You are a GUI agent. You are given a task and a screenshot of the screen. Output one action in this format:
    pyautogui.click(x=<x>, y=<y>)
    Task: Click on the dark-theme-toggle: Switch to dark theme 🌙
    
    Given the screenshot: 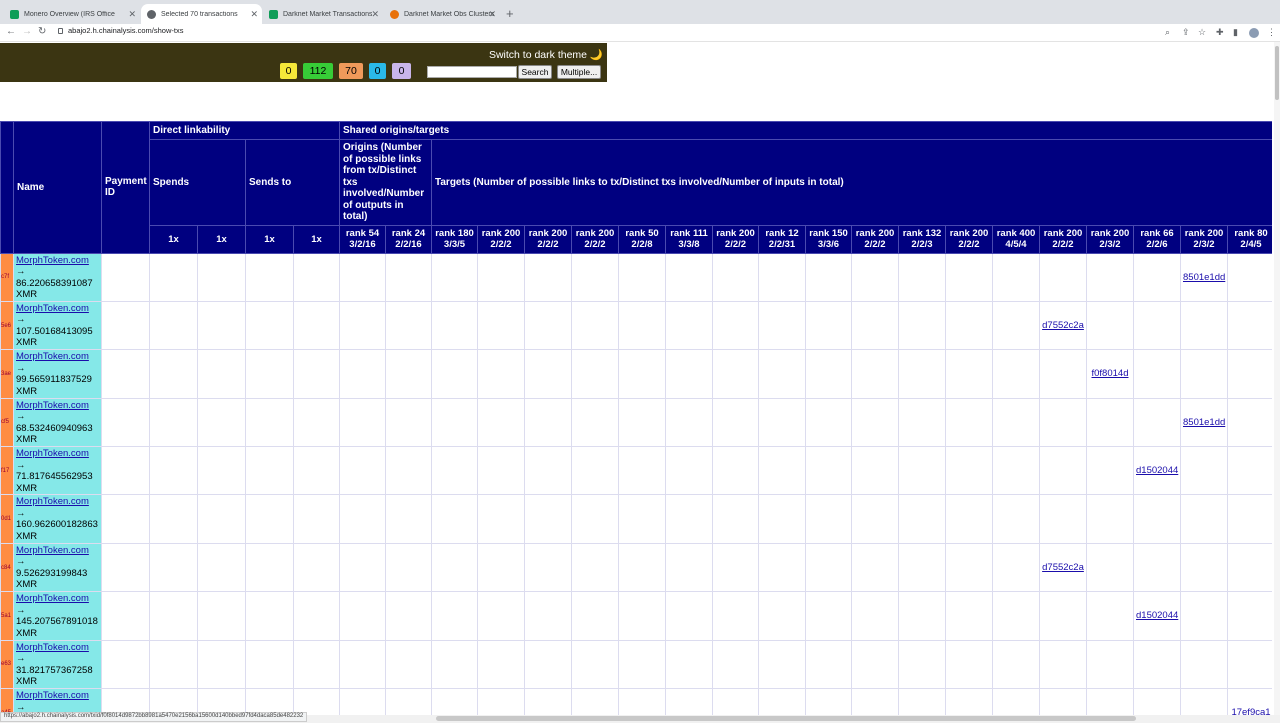 What is the action you would take?
    pyautogui.click(x=546, y=54)
    